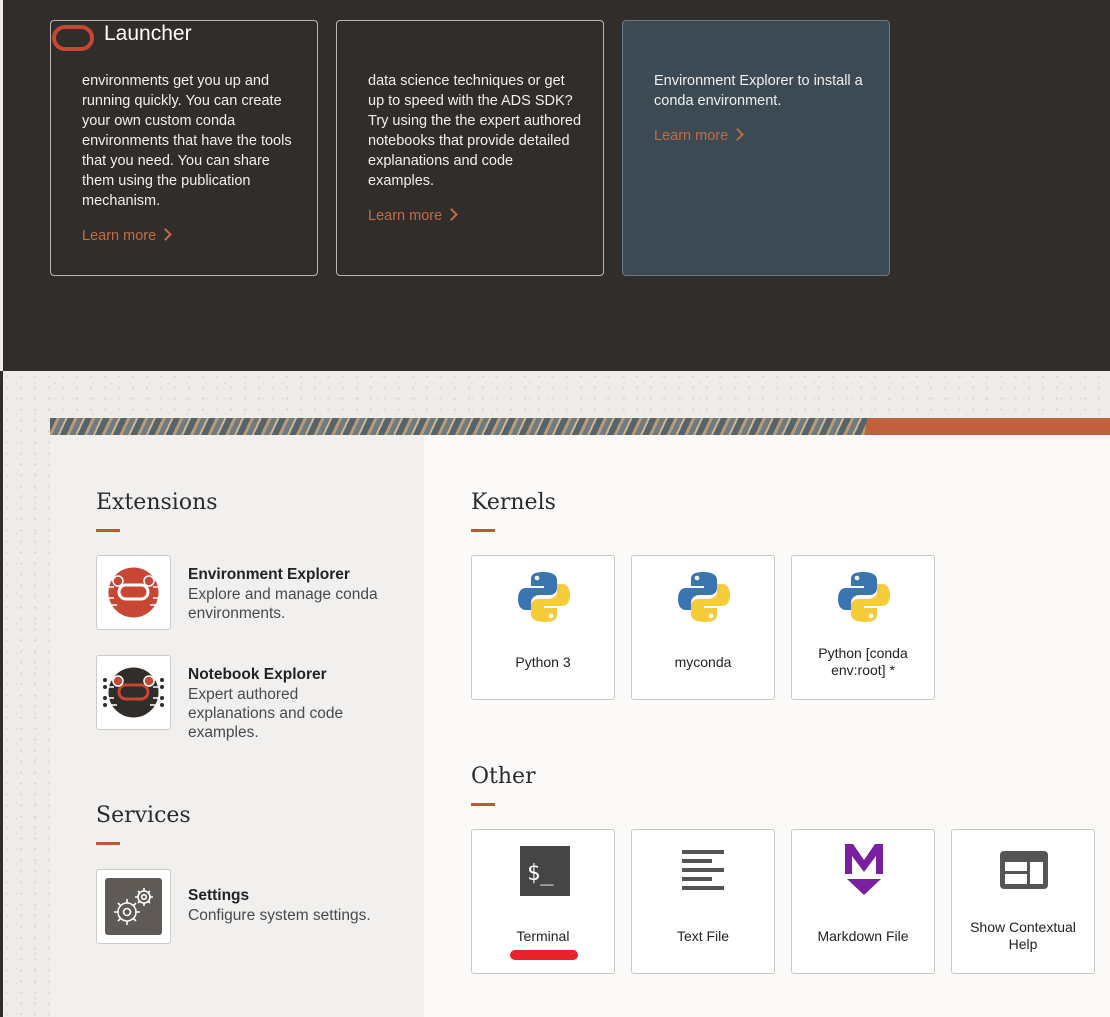 Image resolution: width=1110 pixels, height=1017 pixels. I want to click on tile-label: Text File, so click(703, 936).